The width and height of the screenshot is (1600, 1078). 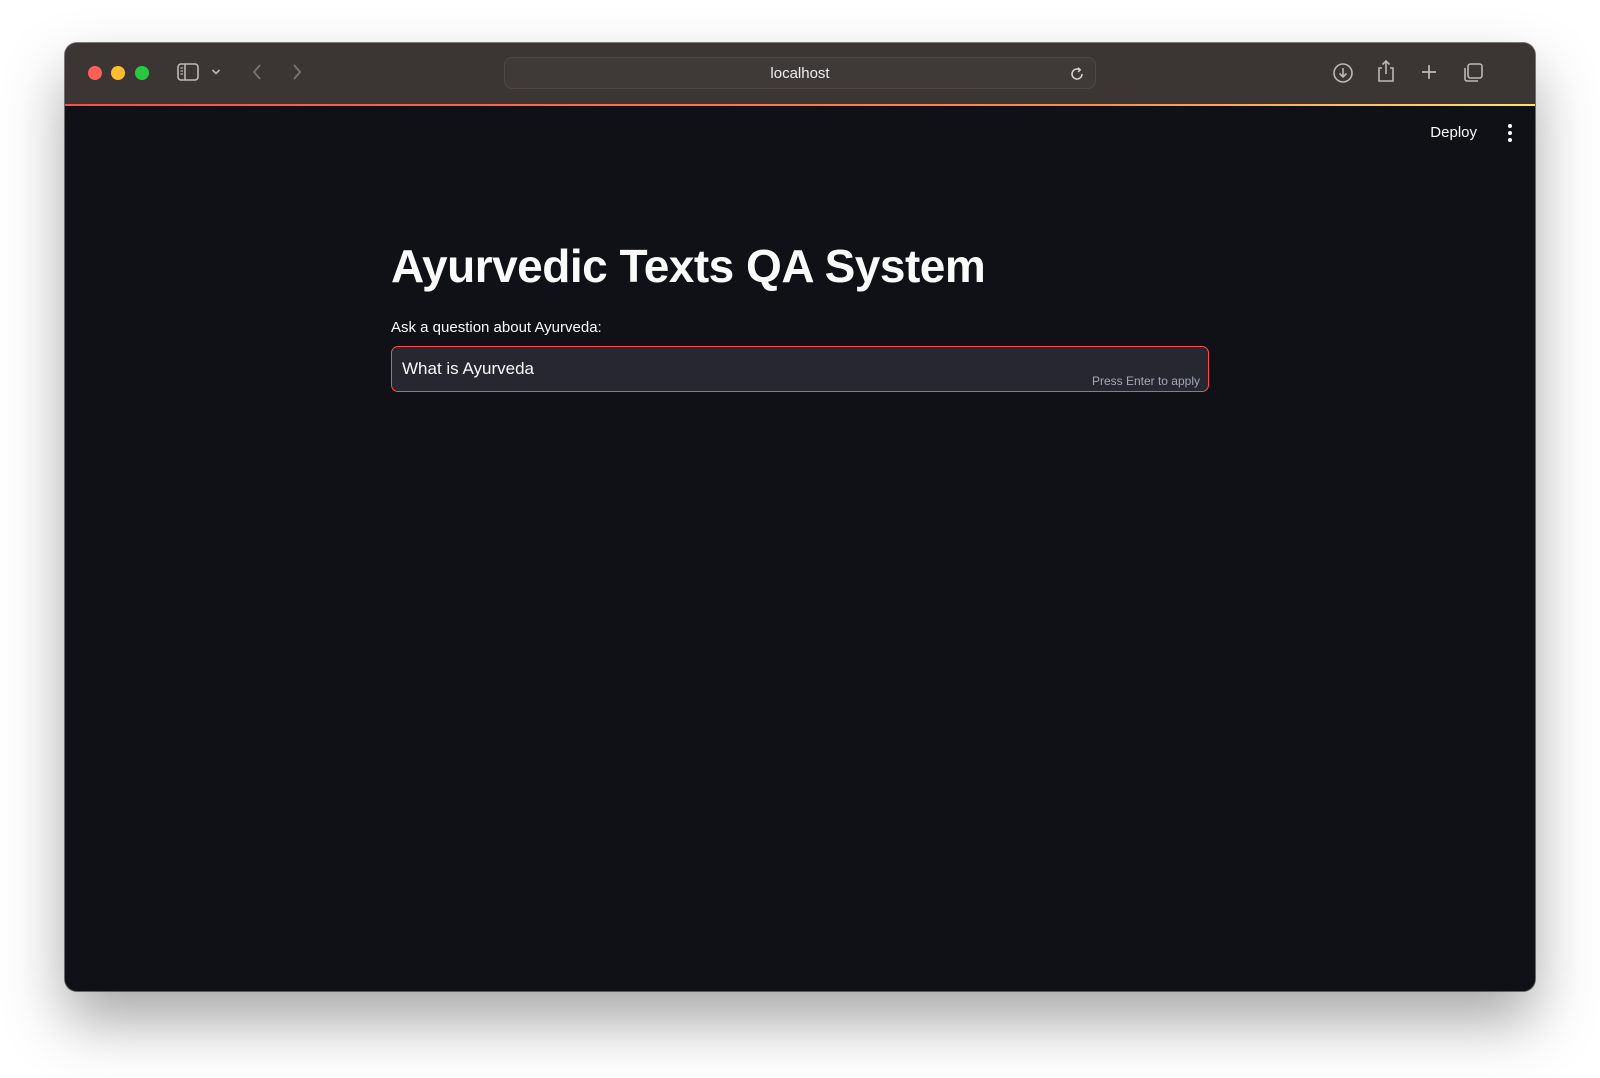 What do you see at coordinates (142, 73) in the screenshot?
I see `maximize-window-button` at bounding box center [142, 73].